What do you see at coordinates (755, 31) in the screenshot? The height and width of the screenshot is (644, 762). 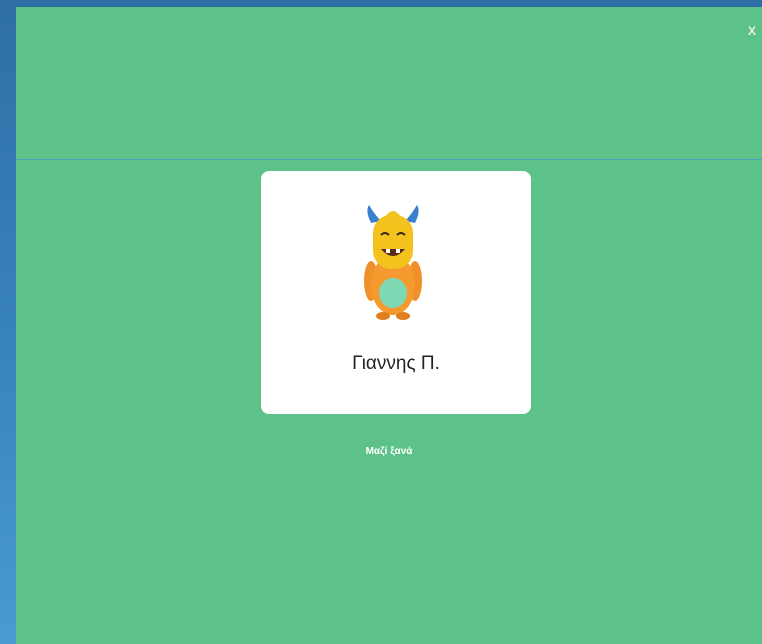 I see `close-button: x` at bounding box center [755, 31].